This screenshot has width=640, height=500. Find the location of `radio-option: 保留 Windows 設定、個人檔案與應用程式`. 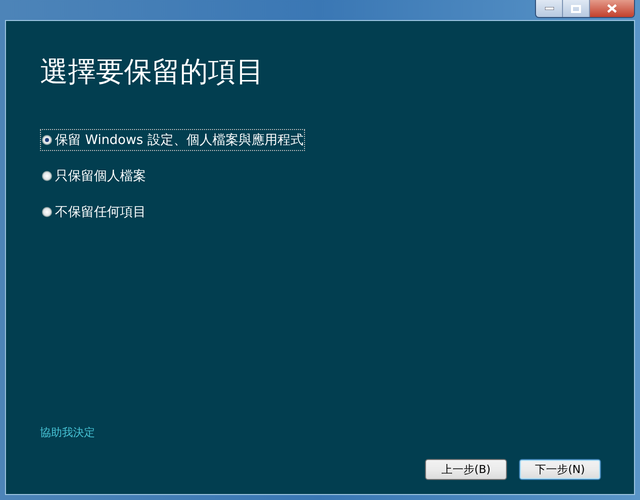

radio-option: 保留 Windows 設定、個人檔案與應用程式 is located at coordinates (173, 140).